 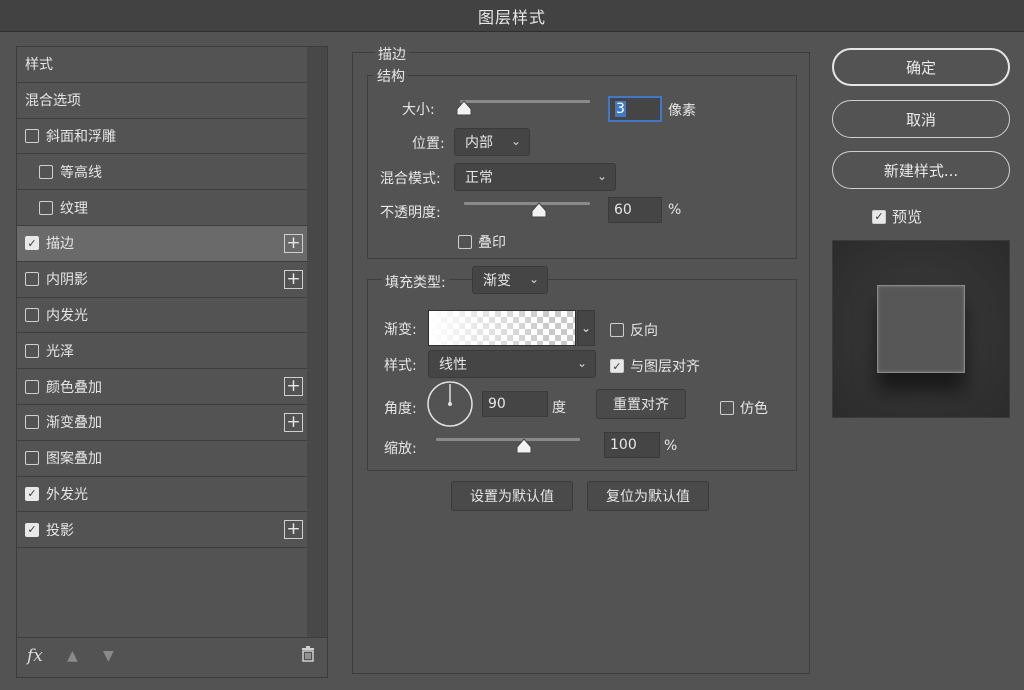 What do you see at coordinates (162, 316) in the screenshot?
I see `styles-list-item: 内发光` at bounding box center [162, 316].